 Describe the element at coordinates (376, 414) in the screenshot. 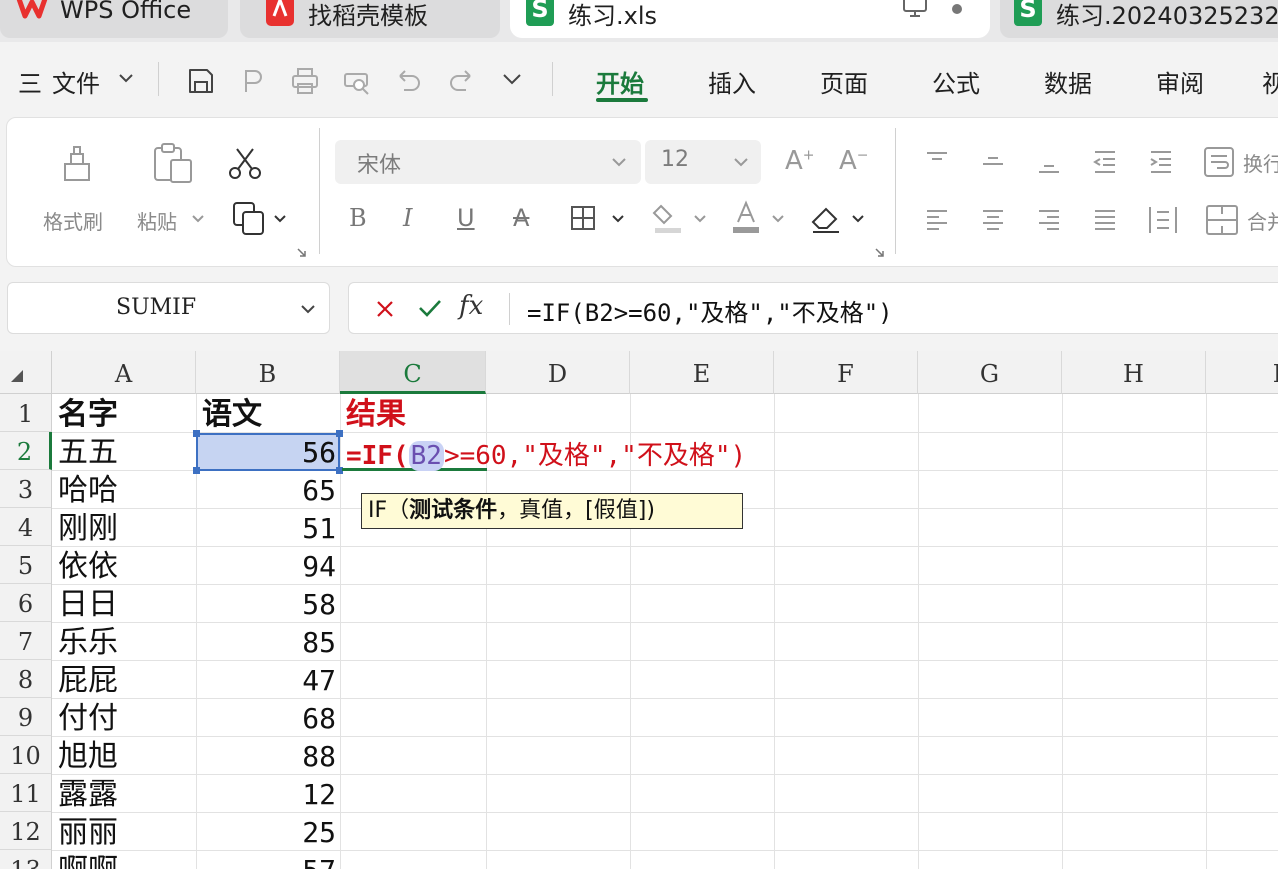

I see `cell-c1: 结果` at that location.